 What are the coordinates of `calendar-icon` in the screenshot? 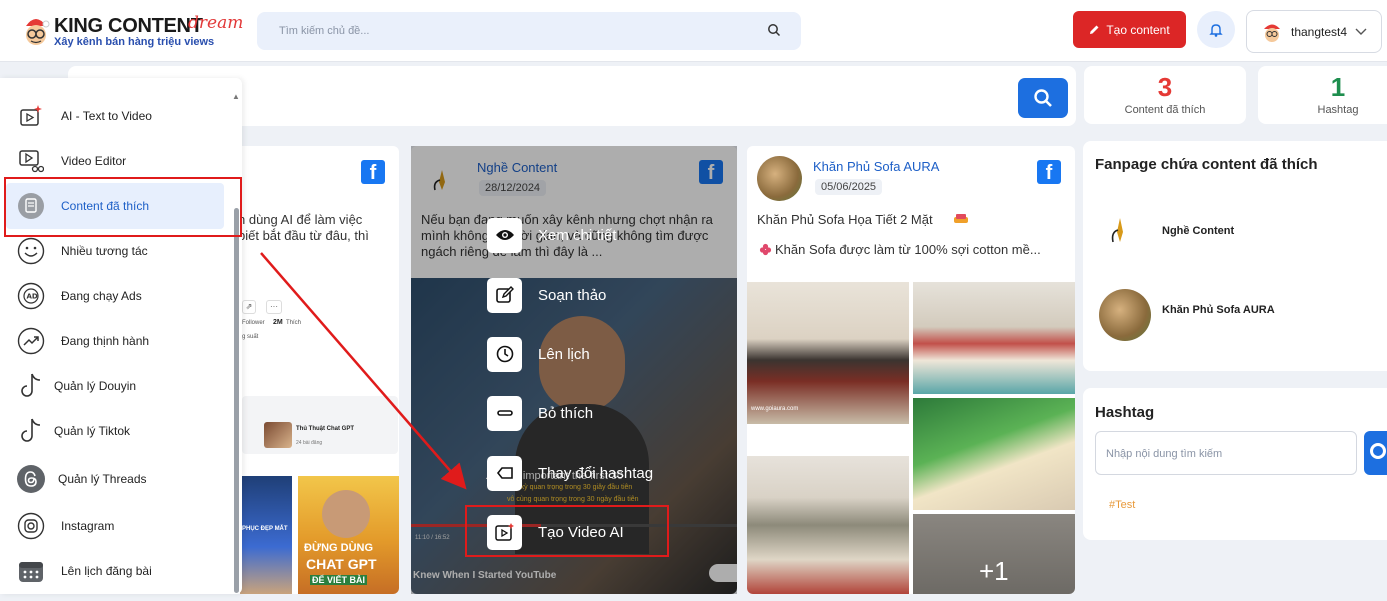 It's located at (31, 571).